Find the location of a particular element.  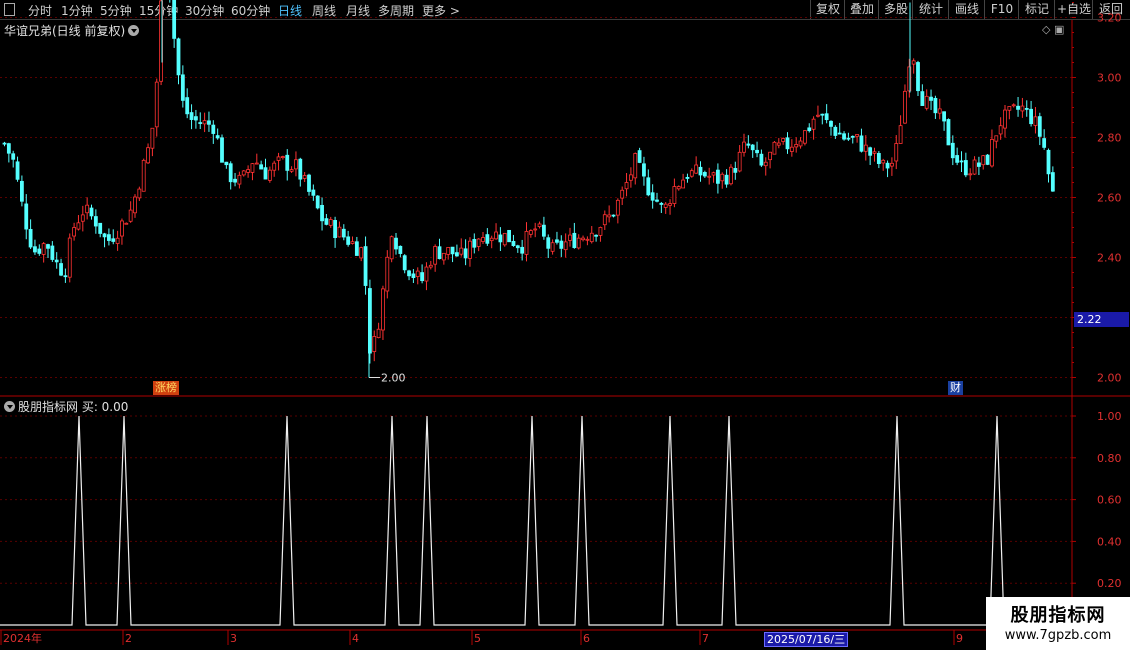

chart-title: 华谊兄弟(日线 前复权) is located at coordinates (72, 30).